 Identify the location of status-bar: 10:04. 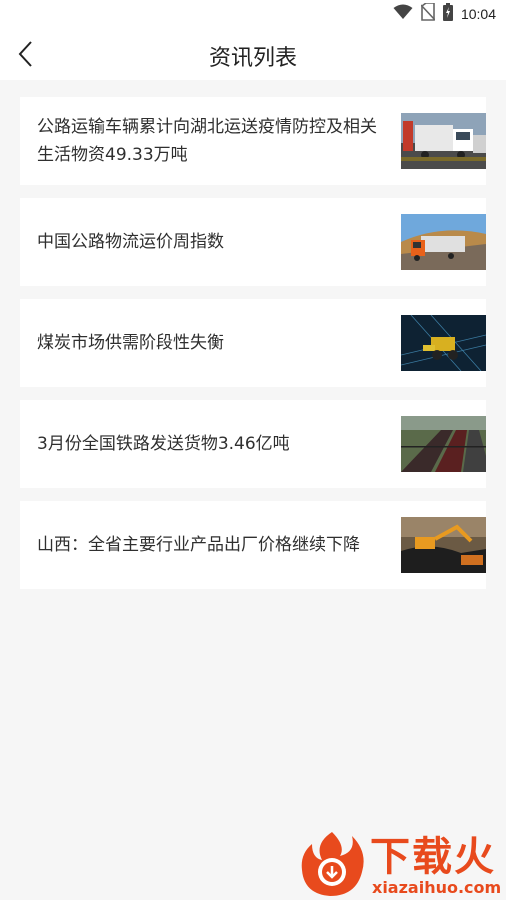
(253, 14).